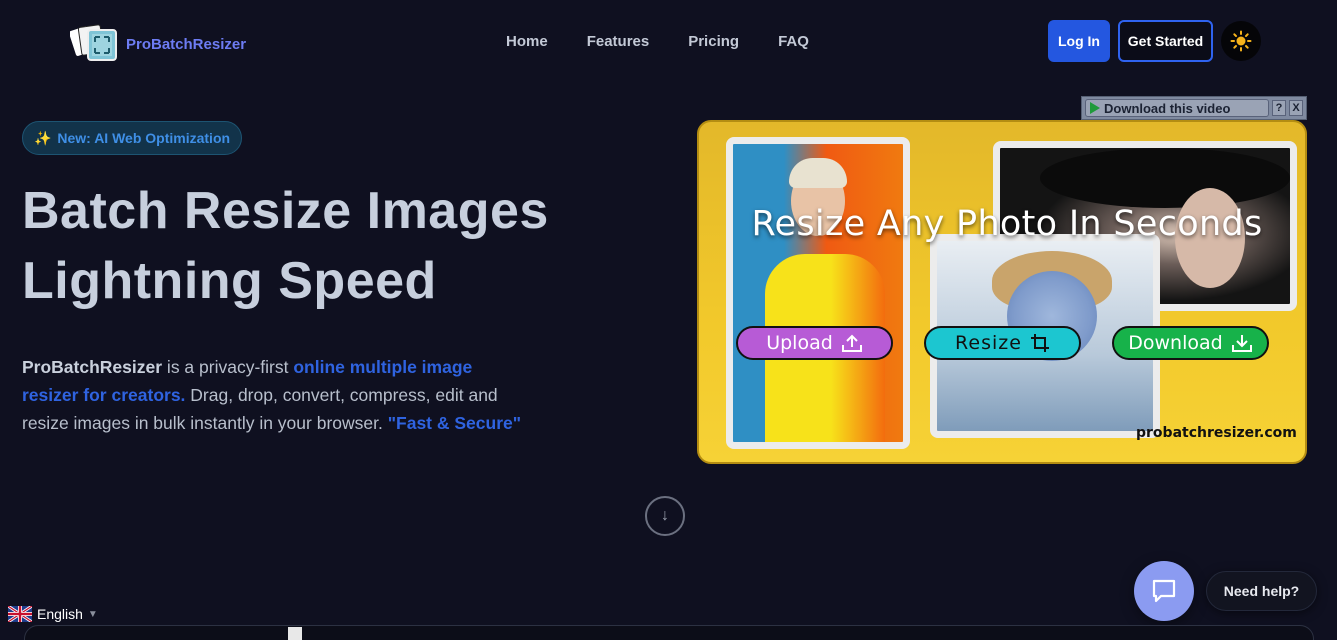 The height and width of the screenshot is (640, 1337). Describe the element at coordinates (295, 633) in the screenshot. I see `scroll-indicator` at that location.